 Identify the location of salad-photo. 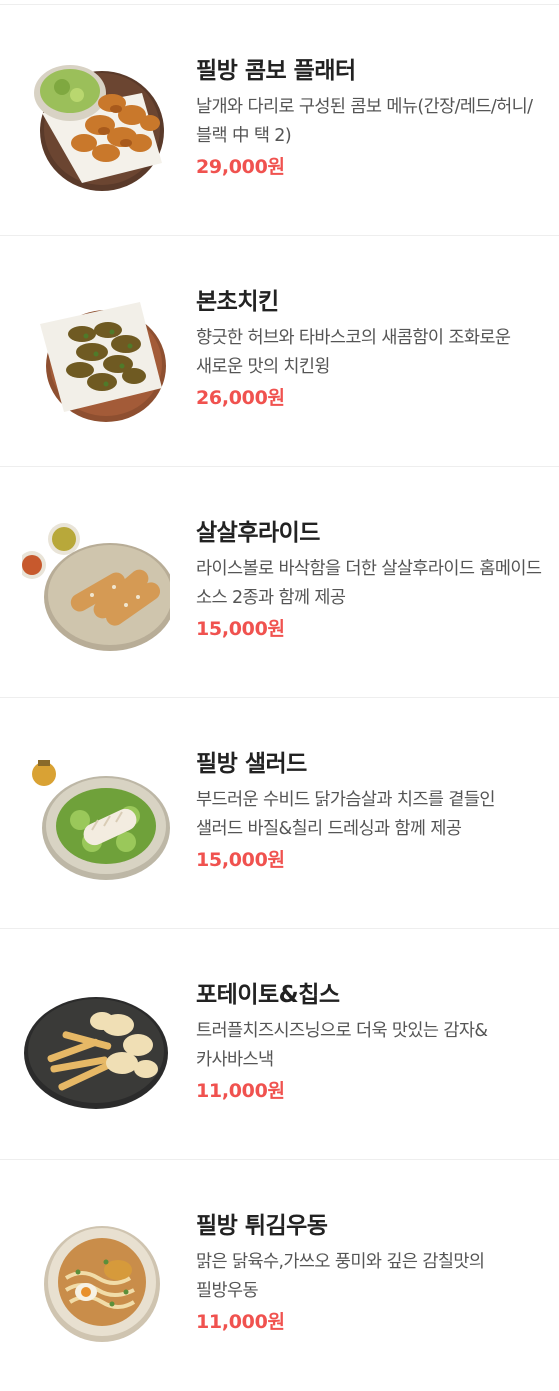
(96, 816).